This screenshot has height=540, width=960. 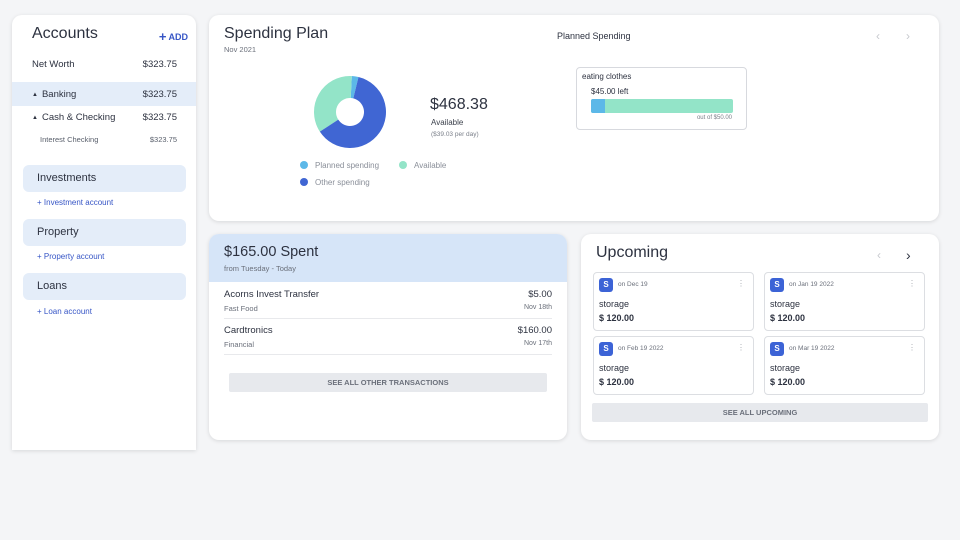 What do you see at coordinates (104, 178) in the screenshot?
I see `investments-group: Investments` at bounding box center [104, 178].